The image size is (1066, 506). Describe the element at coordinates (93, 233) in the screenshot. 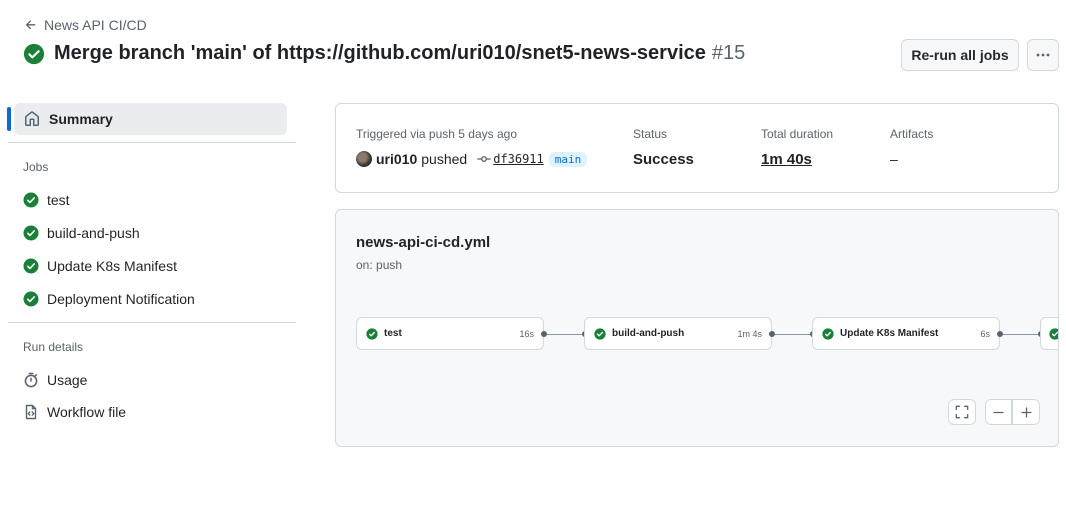

I see `job-label: build-and-push` at that location.